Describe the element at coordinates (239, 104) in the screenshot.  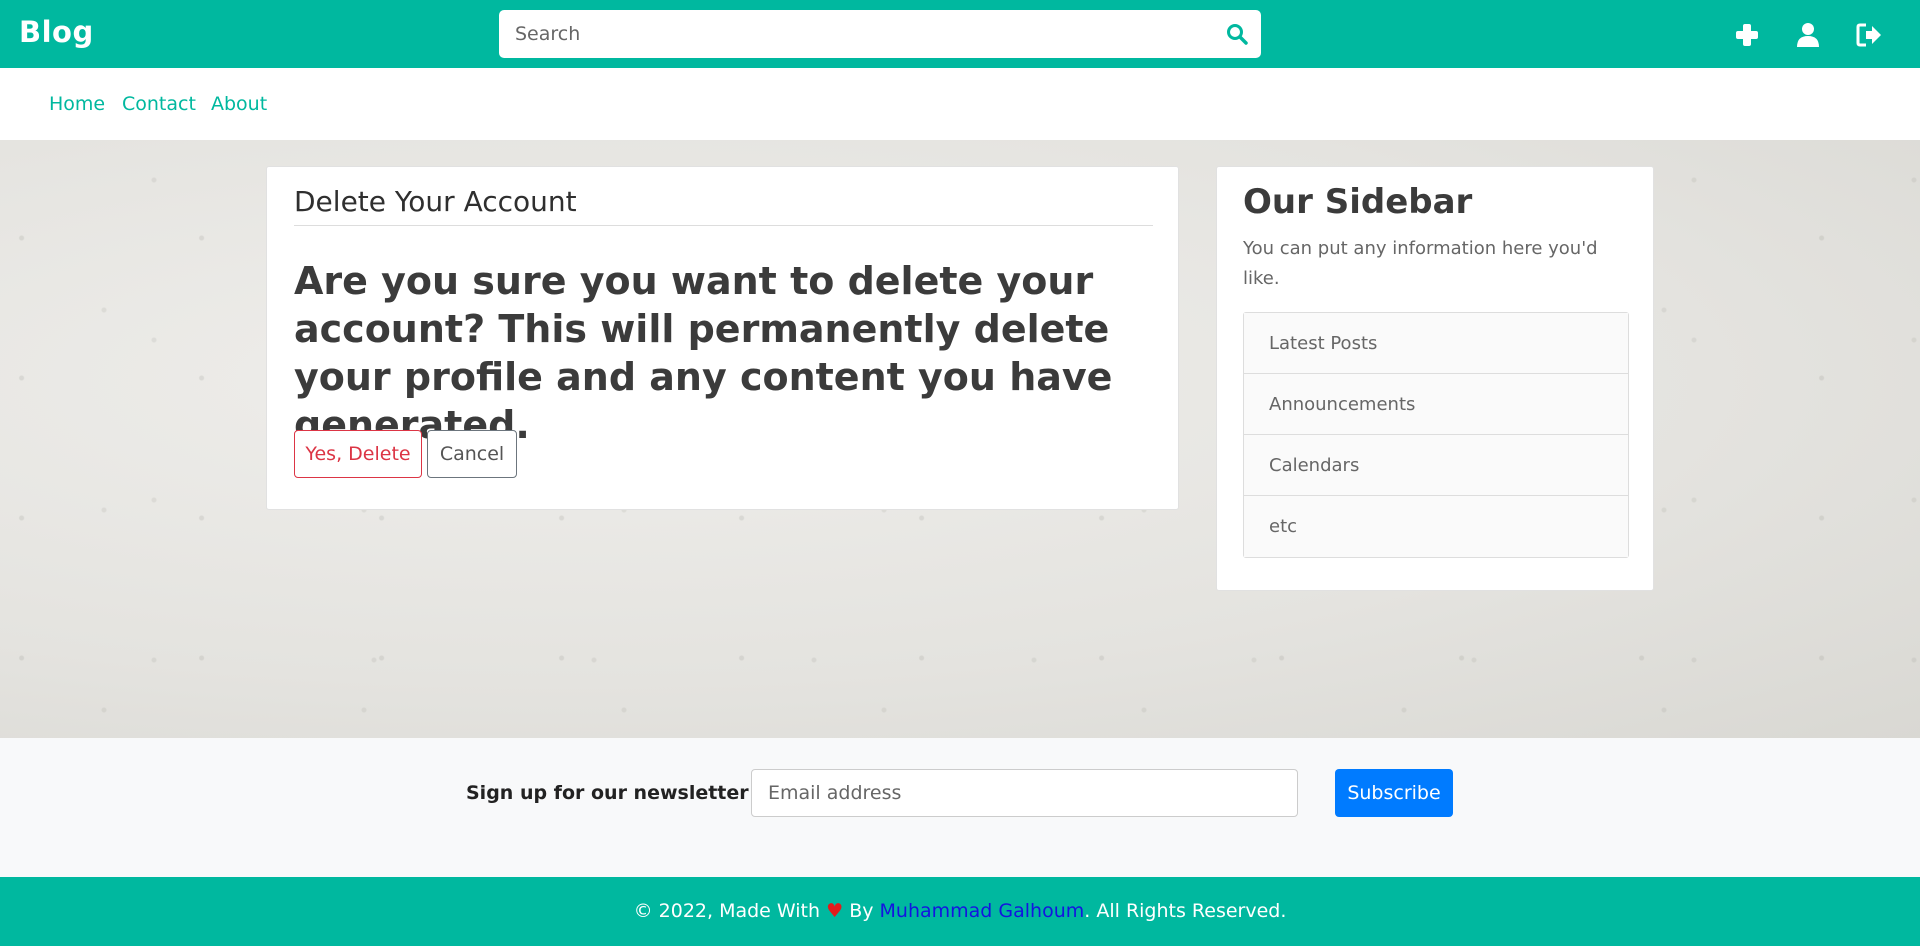
I see `nav-about: About` at that location.